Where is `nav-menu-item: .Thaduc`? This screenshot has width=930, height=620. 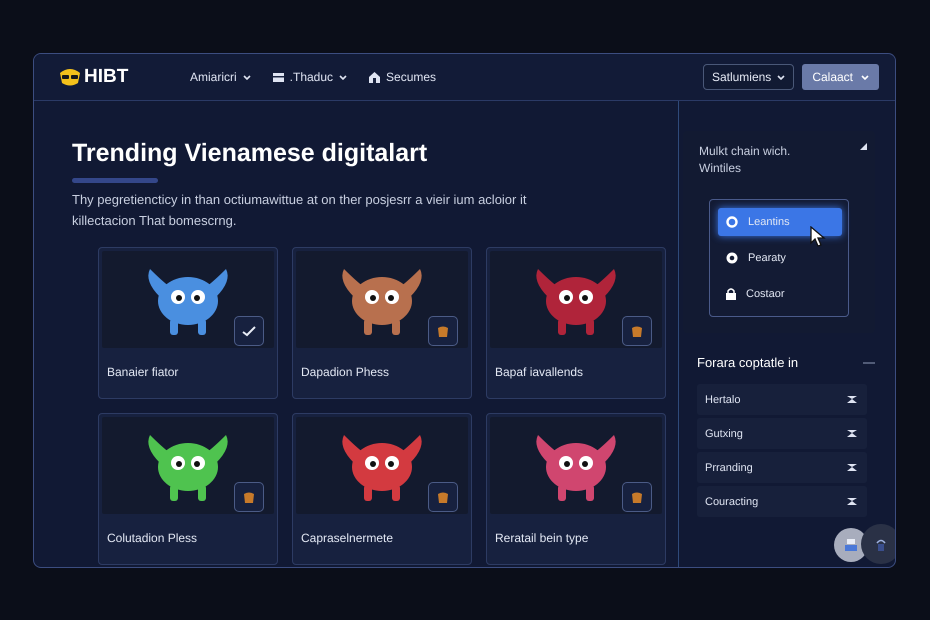 nav-menu-item: .Thaduc is located at coordinates (310, 77).